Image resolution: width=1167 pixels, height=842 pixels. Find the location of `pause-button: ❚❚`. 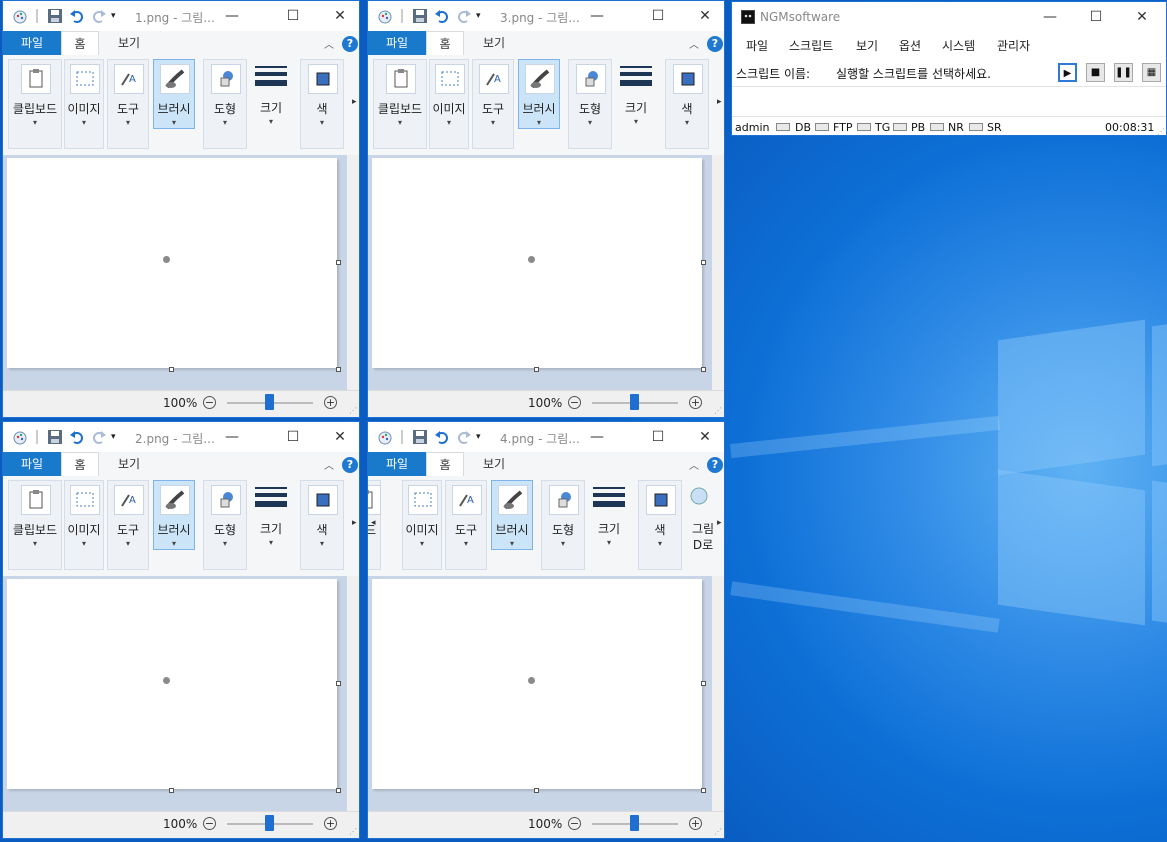

pause-button: ❚❚ is located at coordinates (1123, 72).